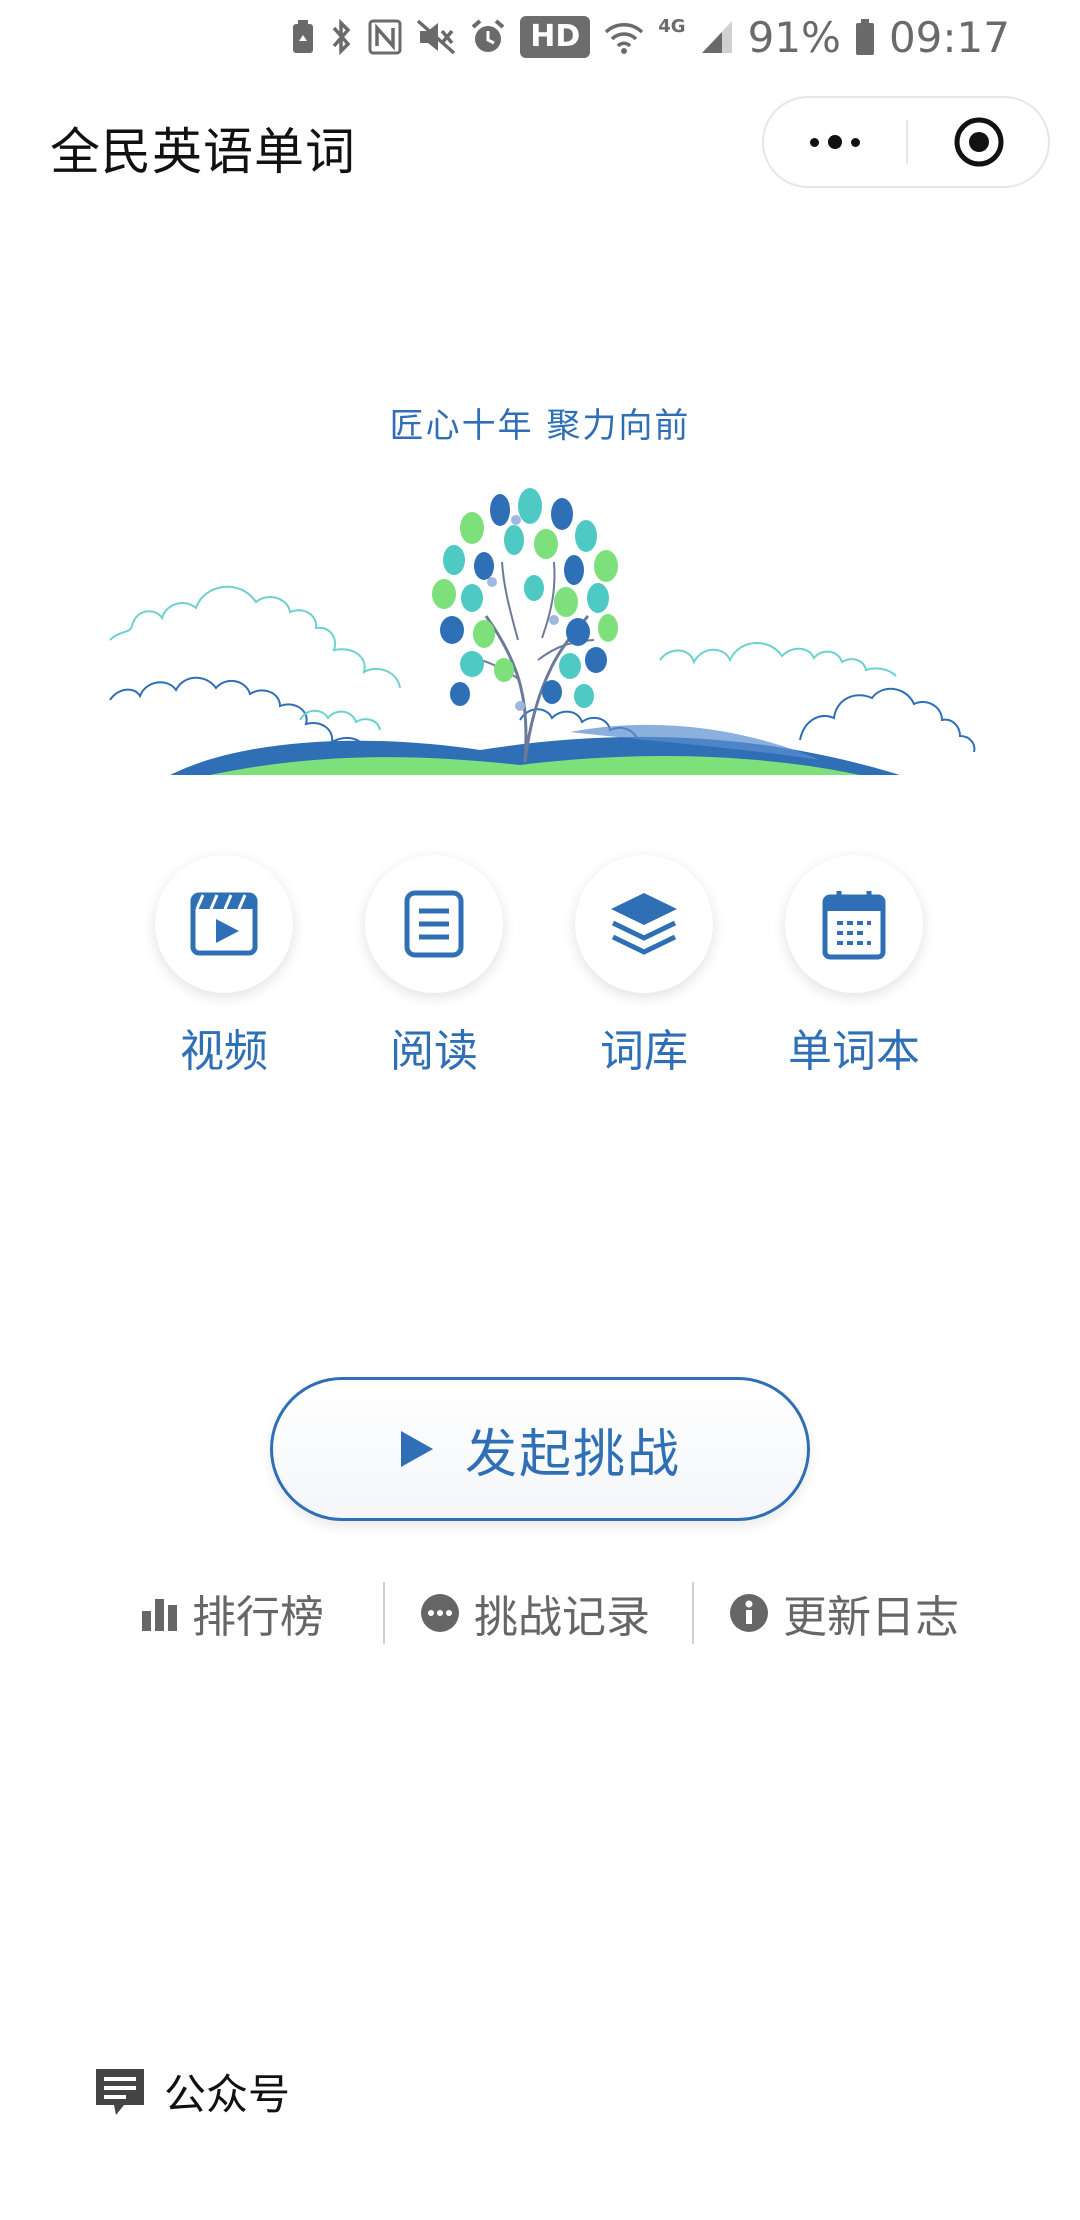  I want to click on status-icons: HD 4G 91% 09:17, so click(650, 37).